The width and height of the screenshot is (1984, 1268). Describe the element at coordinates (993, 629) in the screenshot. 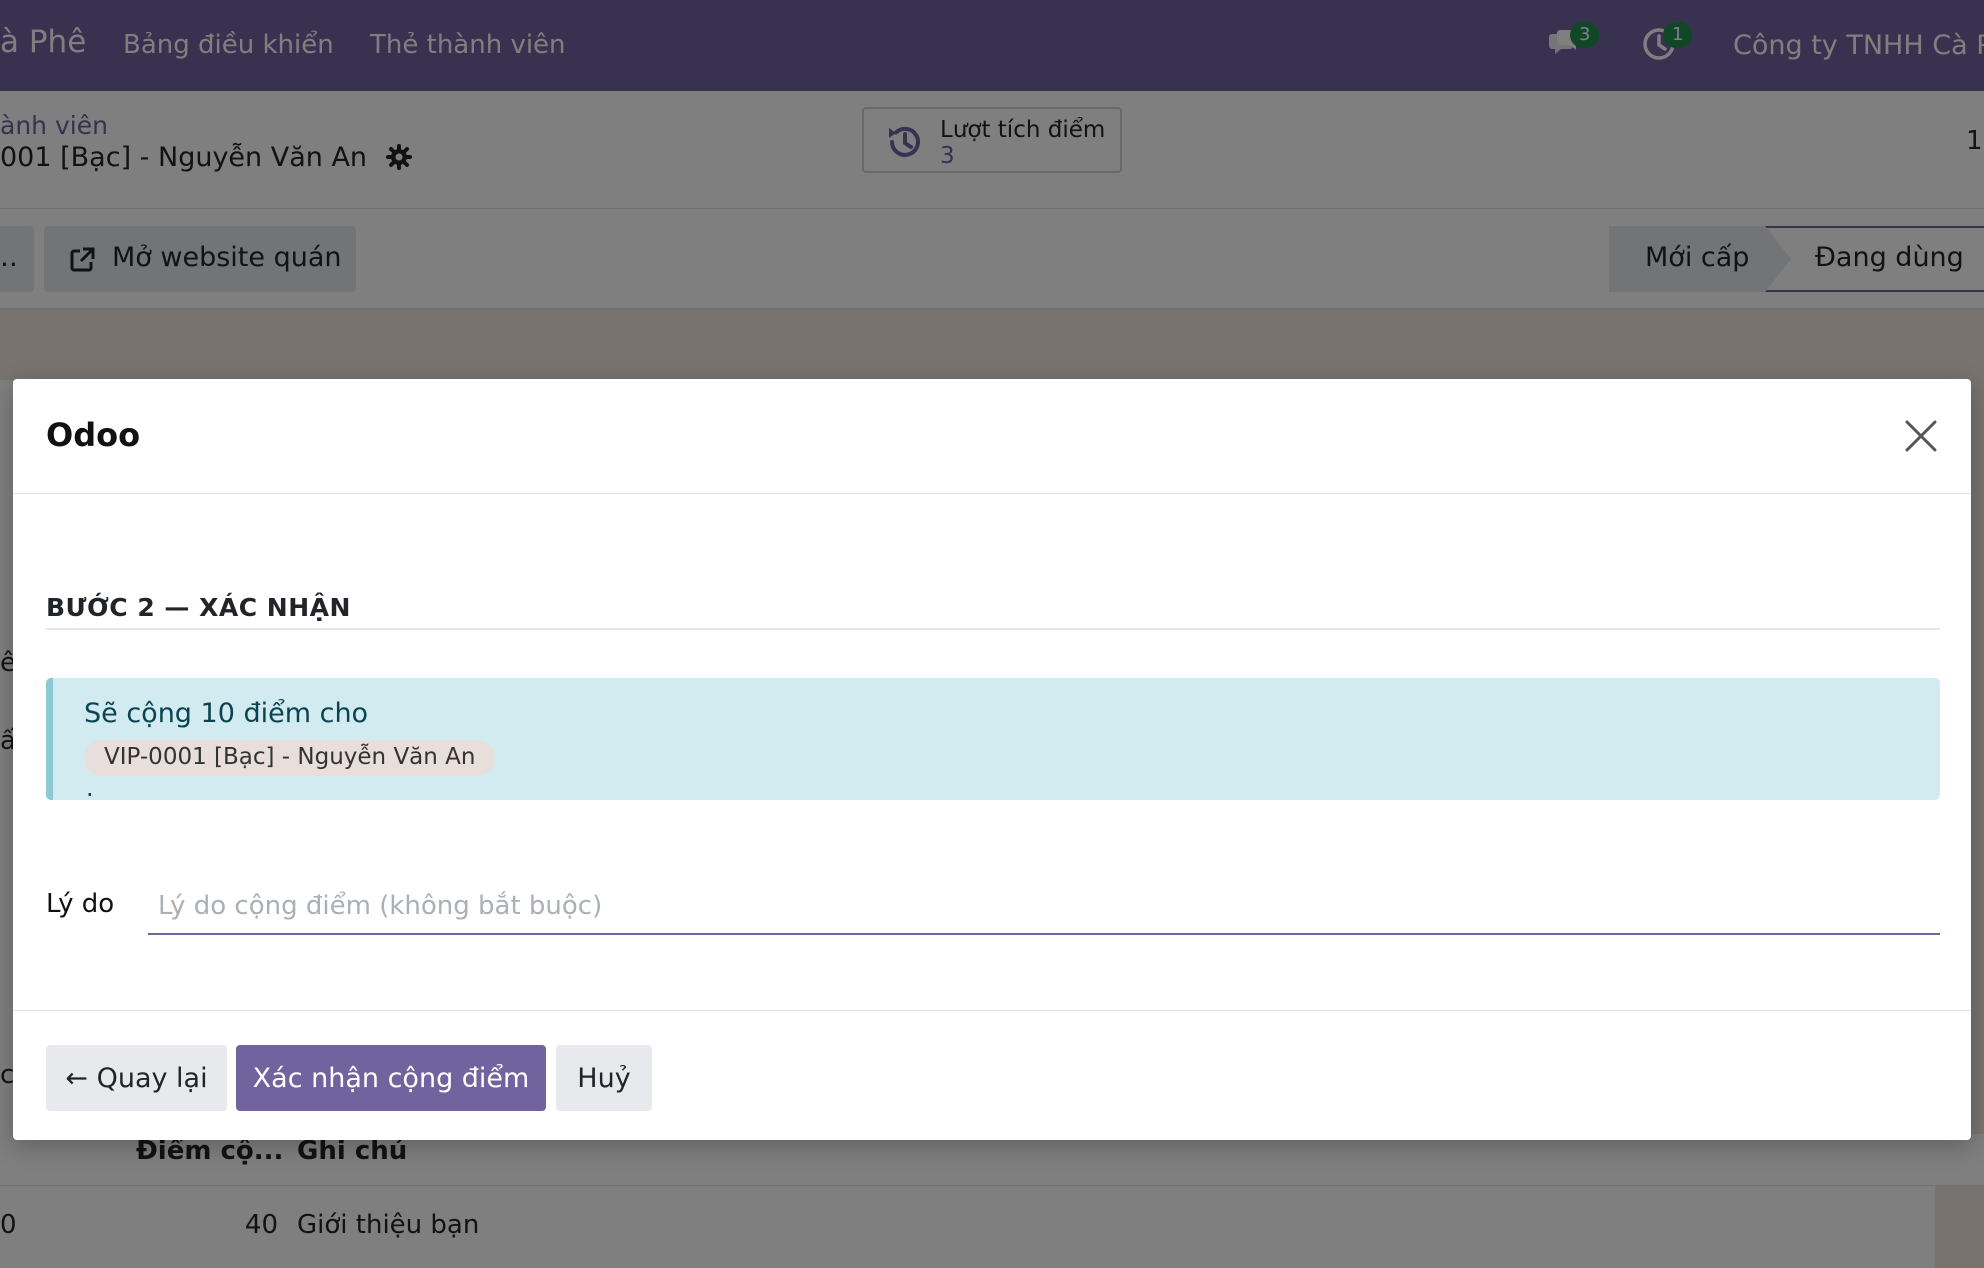

I see `step-title-divider` at that location.